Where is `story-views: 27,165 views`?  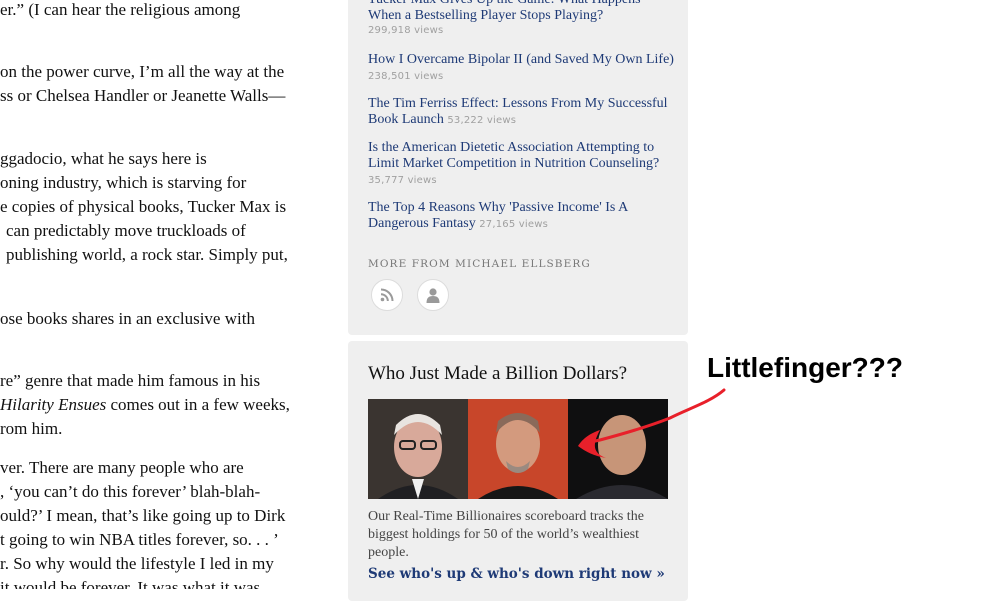
story-views: 27,165 views is located at coordinates (514, 224).